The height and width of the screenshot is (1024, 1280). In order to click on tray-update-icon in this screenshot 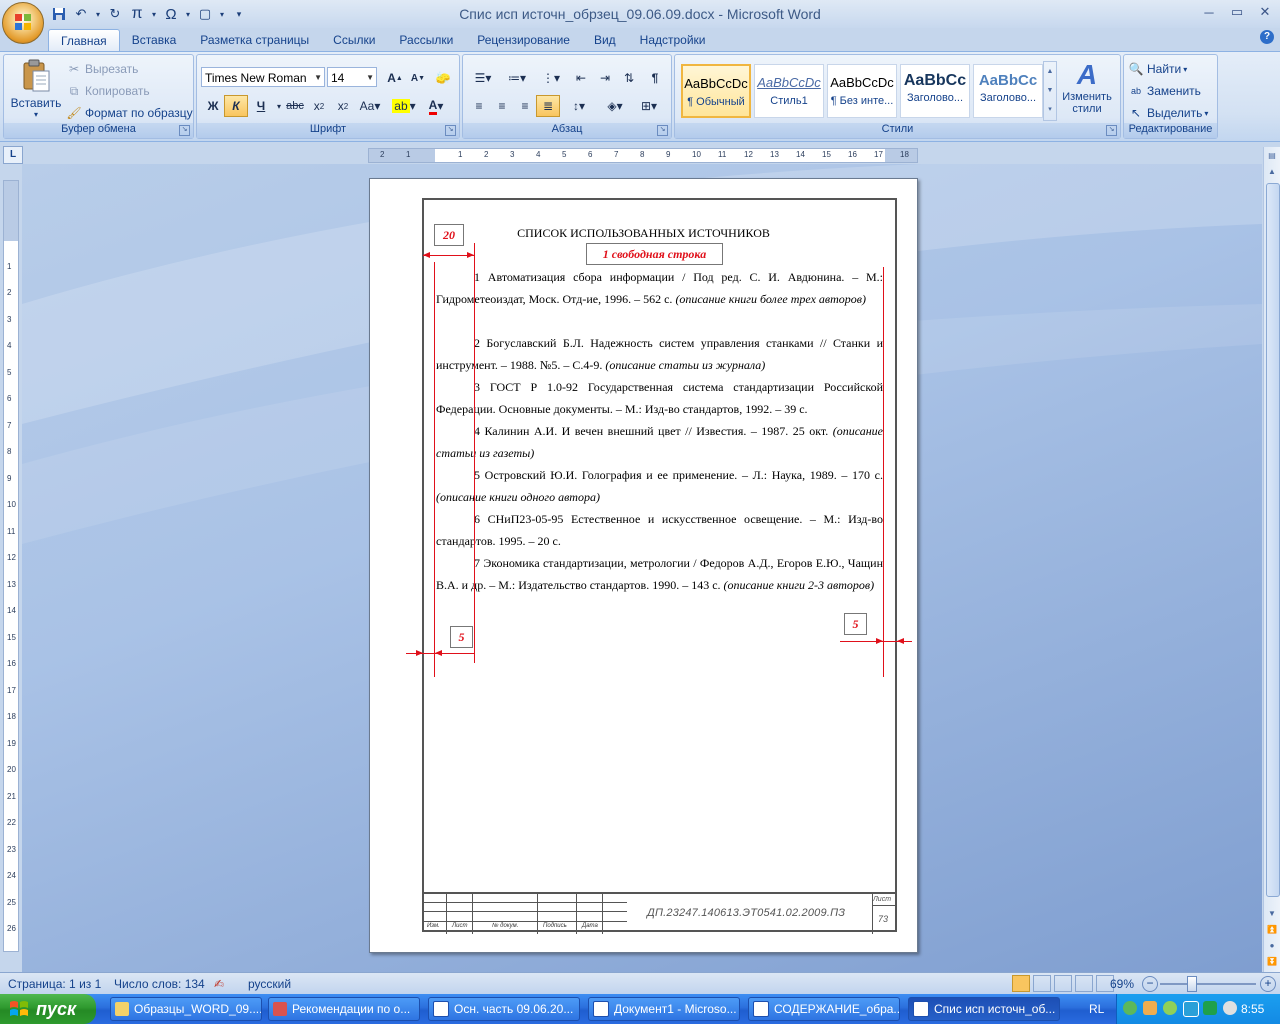, I will do `click(1170, 1008)`.